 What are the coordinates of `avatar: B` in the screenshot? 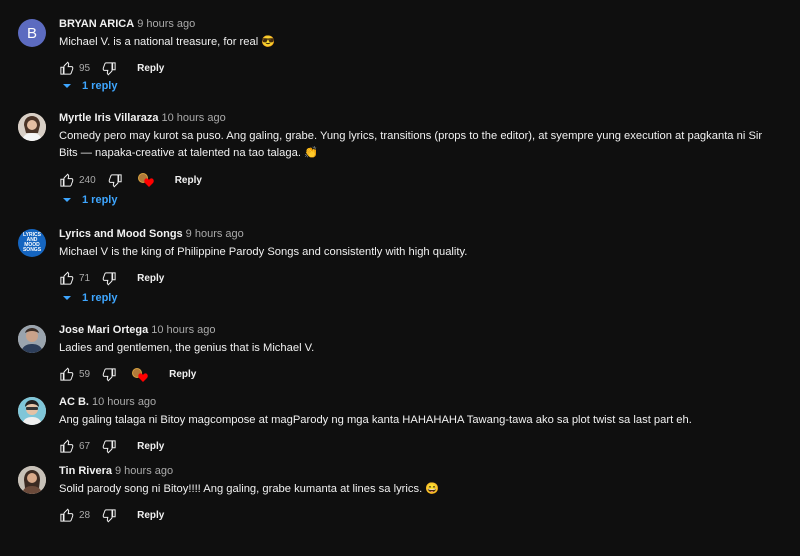 It's located at (32, 33).